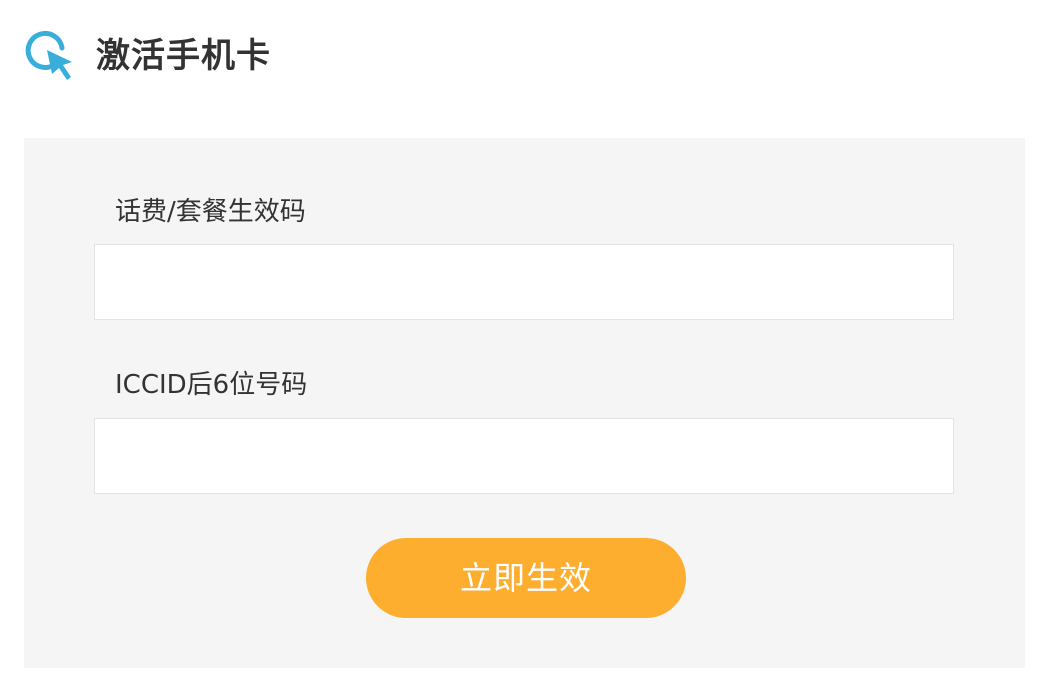  Describe the element at coordinates (183, 56) in the screenshot. I see `page-title: 激活手机卡` at that location.